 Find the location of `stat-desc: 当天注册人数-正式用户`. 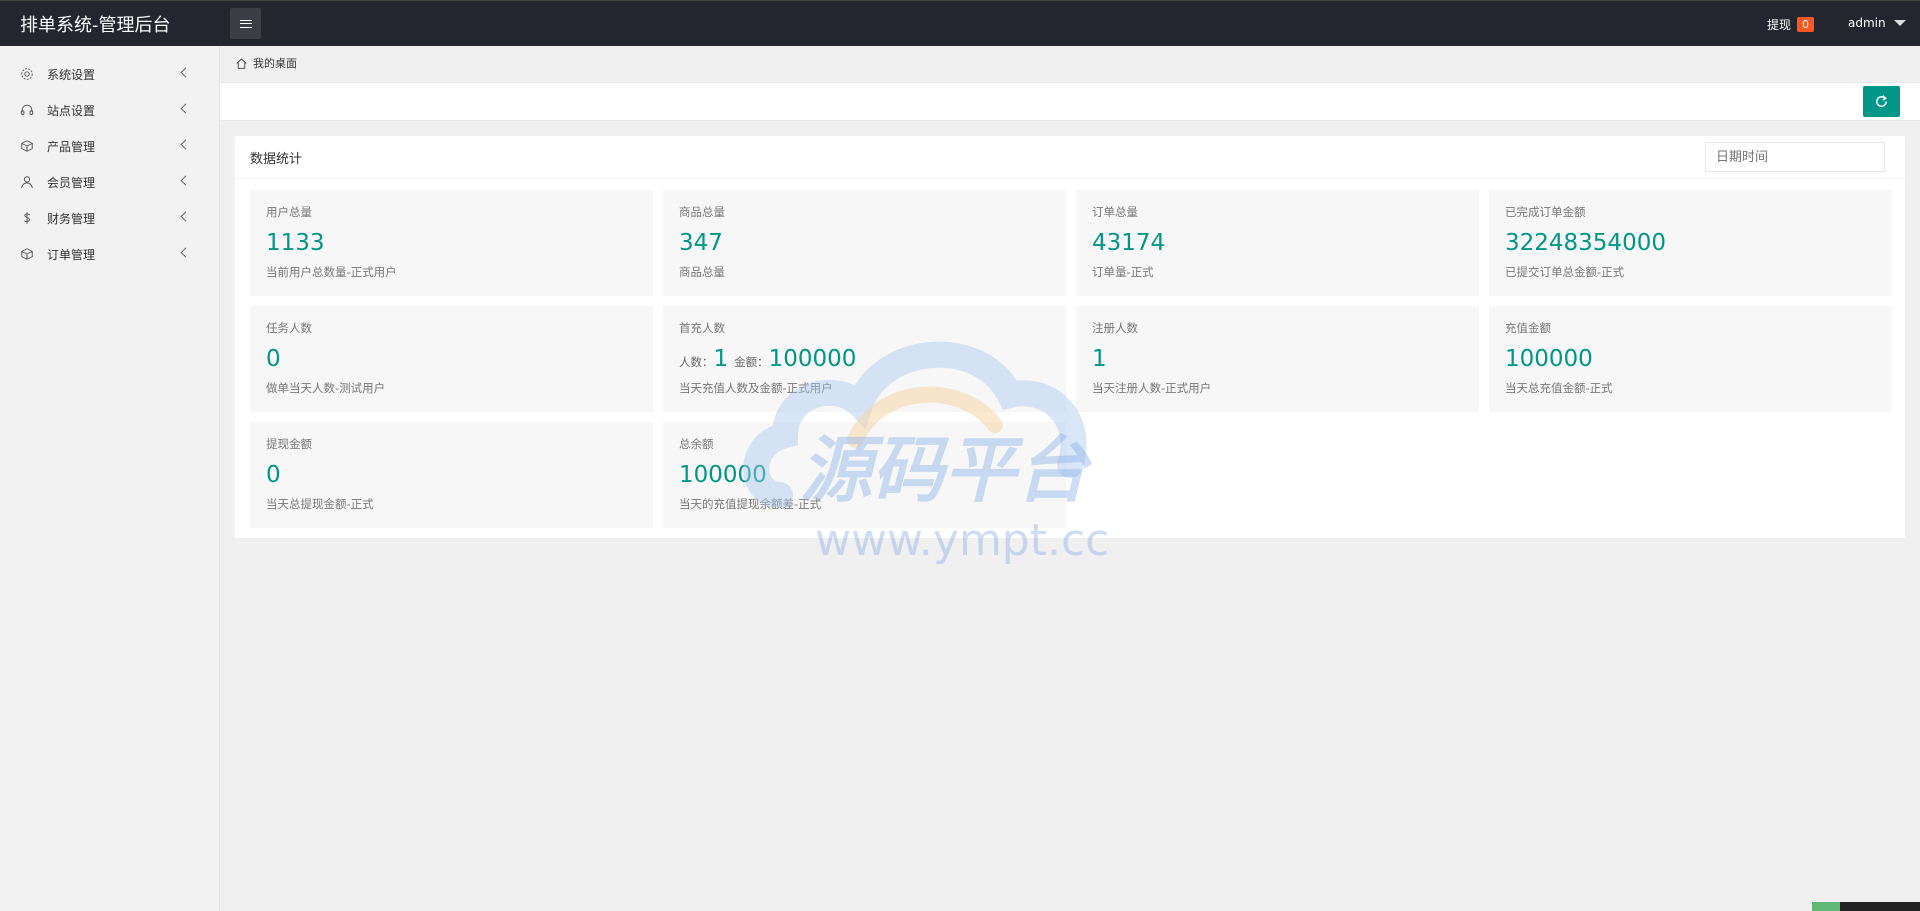

stat-desc: 当天注册人数-正式用户 is located at coordinates (1152, 388).